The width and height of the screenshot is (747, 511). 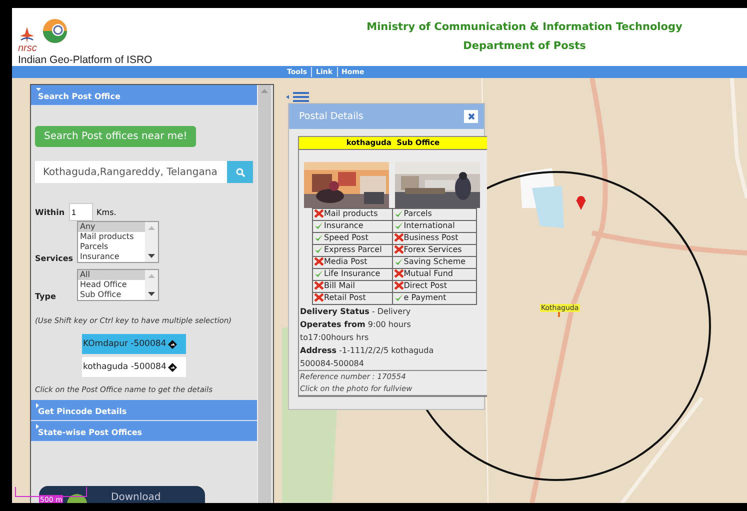 What do you see at coordinates (298, 97) in the screenshot?
I see `menu-icon` at bounding box center [298, 97].